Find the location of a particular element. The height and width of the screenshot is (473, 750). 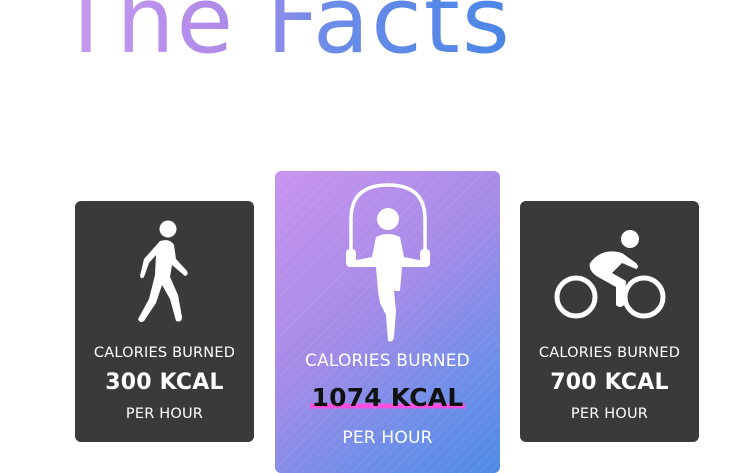

cycling-icon is located at coordinates (609, 273).